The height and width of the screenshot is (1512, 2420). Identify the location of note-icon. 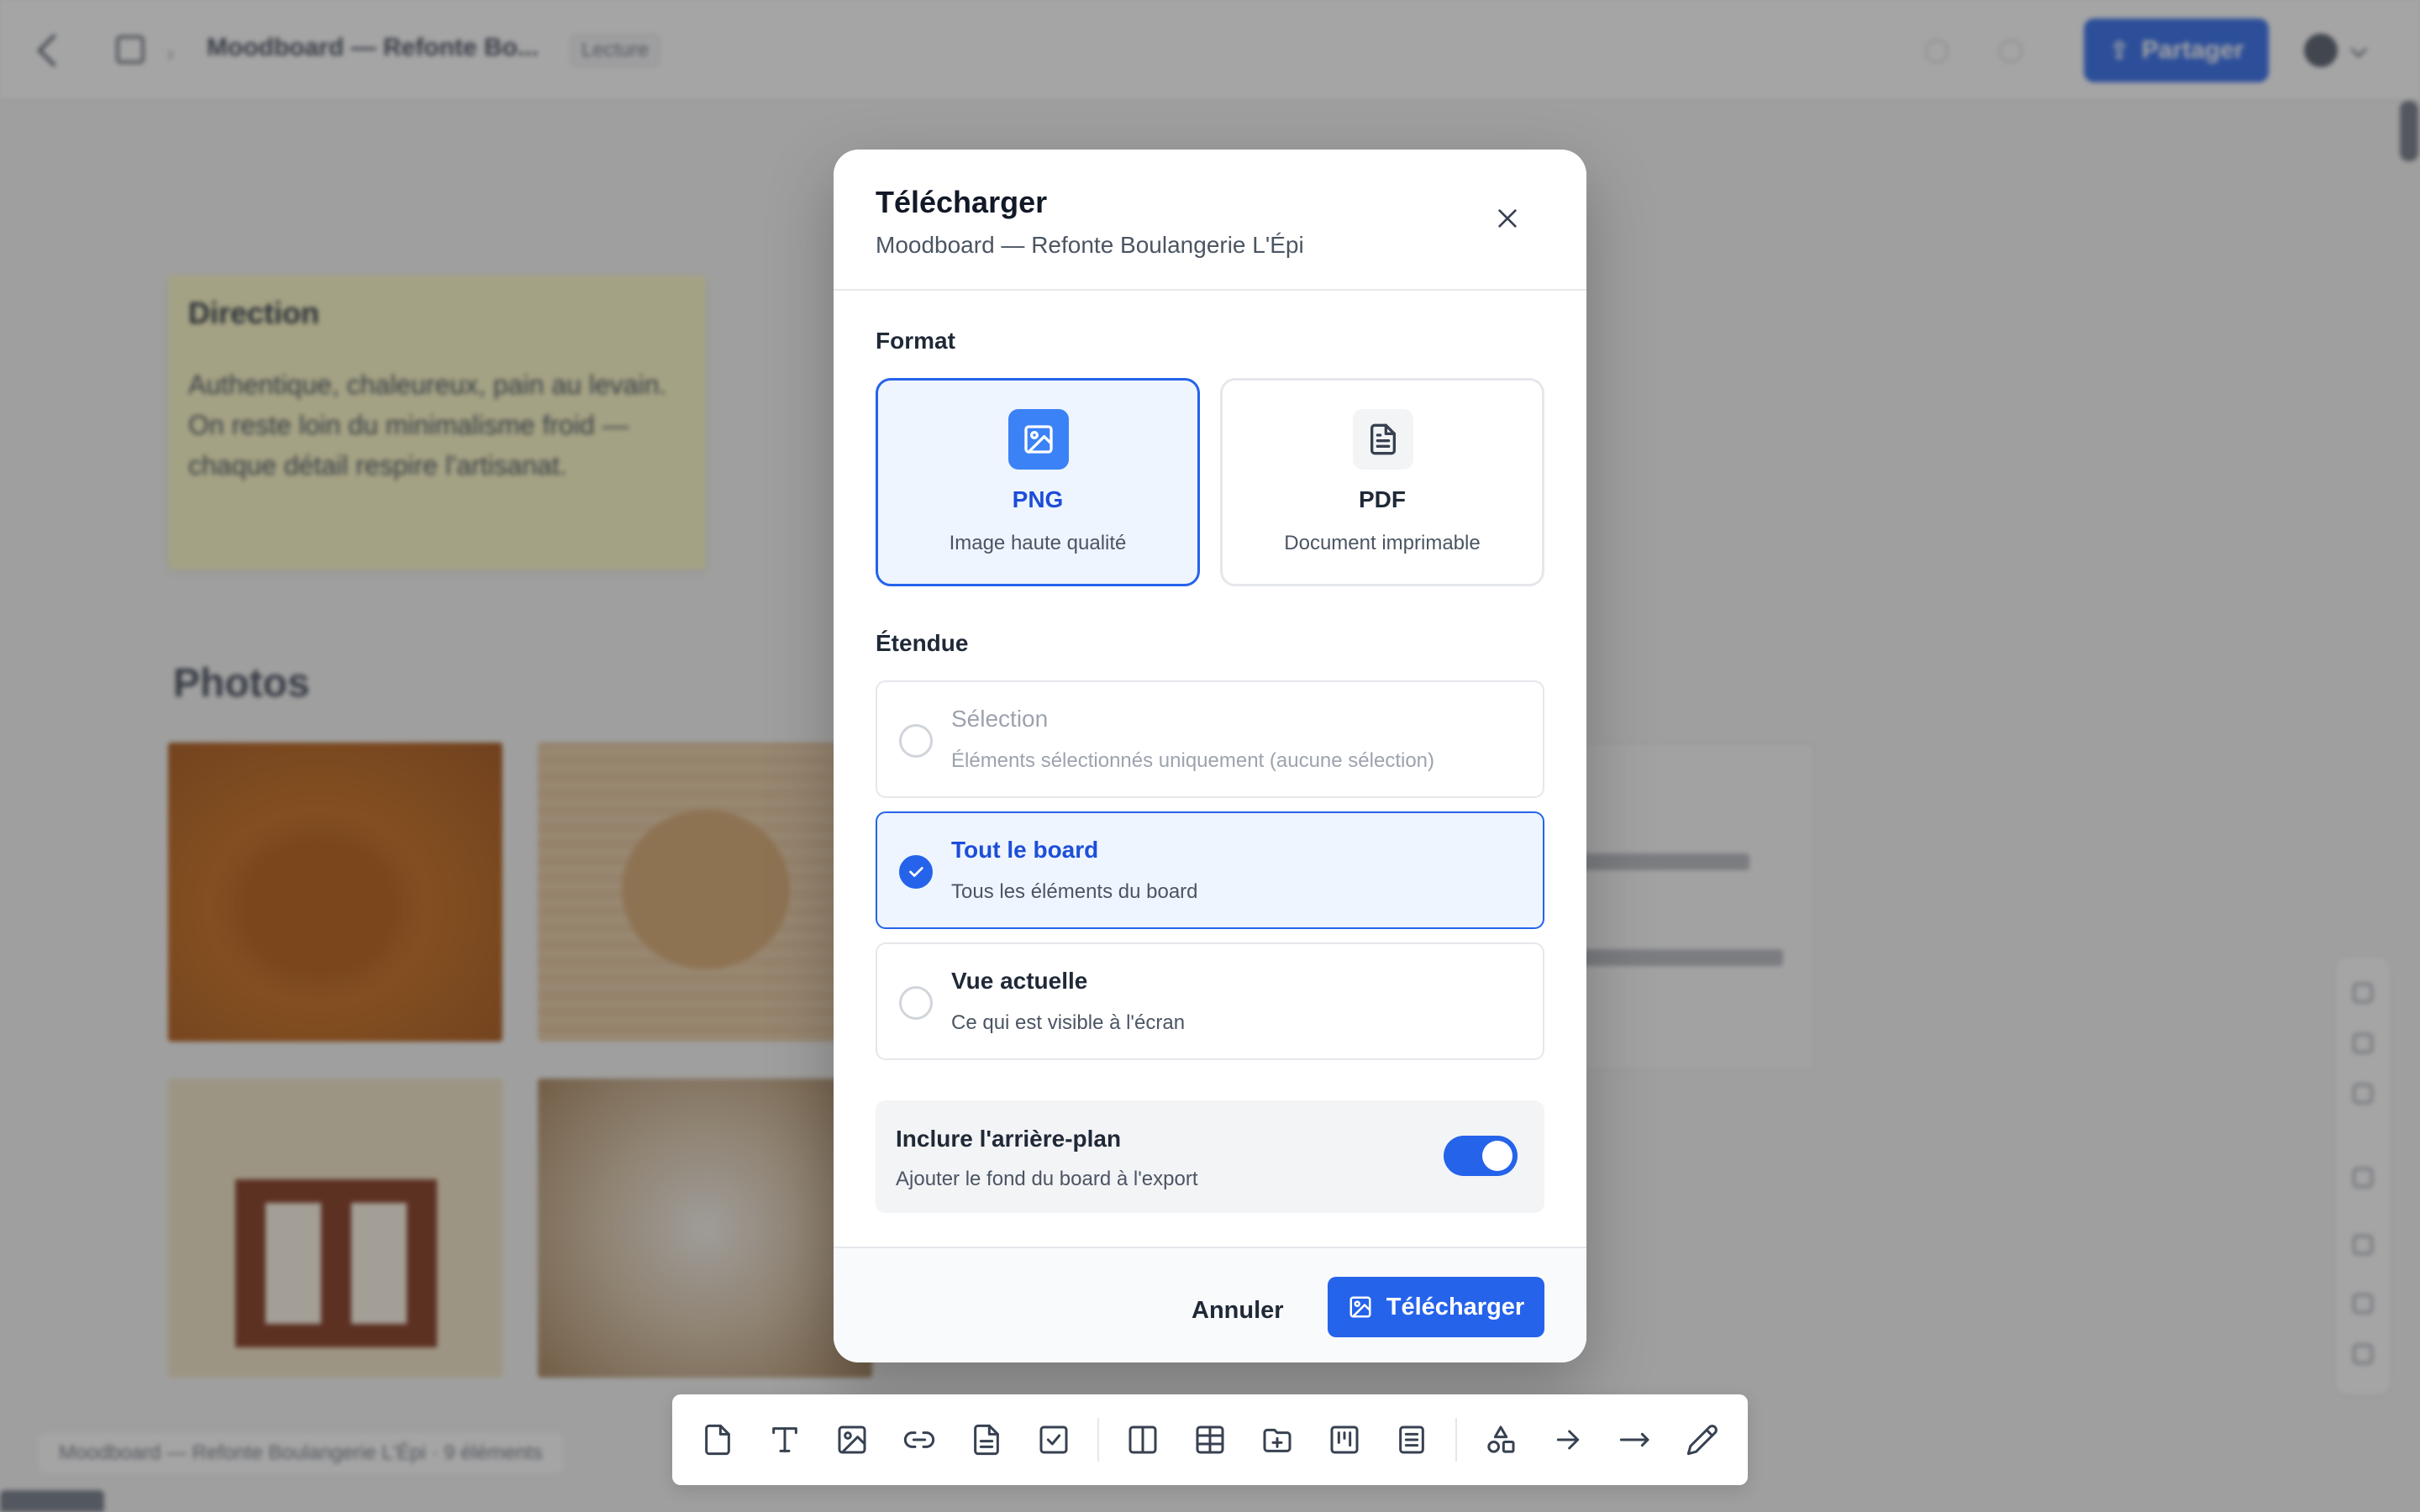
(718, 1440).